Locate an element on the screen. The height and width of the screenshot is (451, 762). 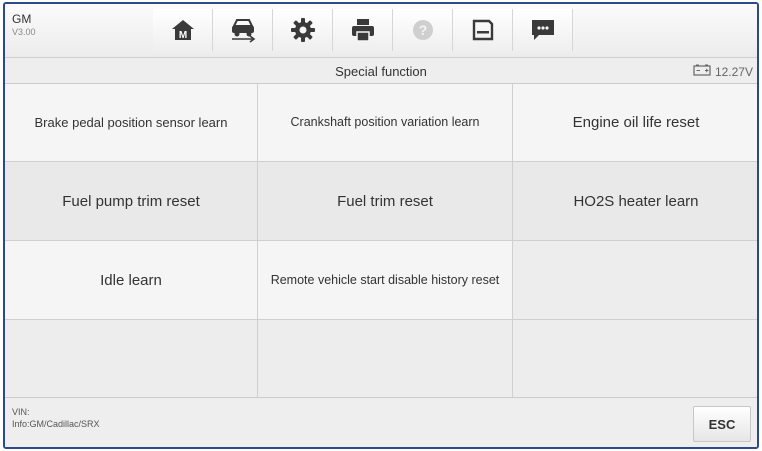
vin-label: VIN: is located at coordinates (21, 412).